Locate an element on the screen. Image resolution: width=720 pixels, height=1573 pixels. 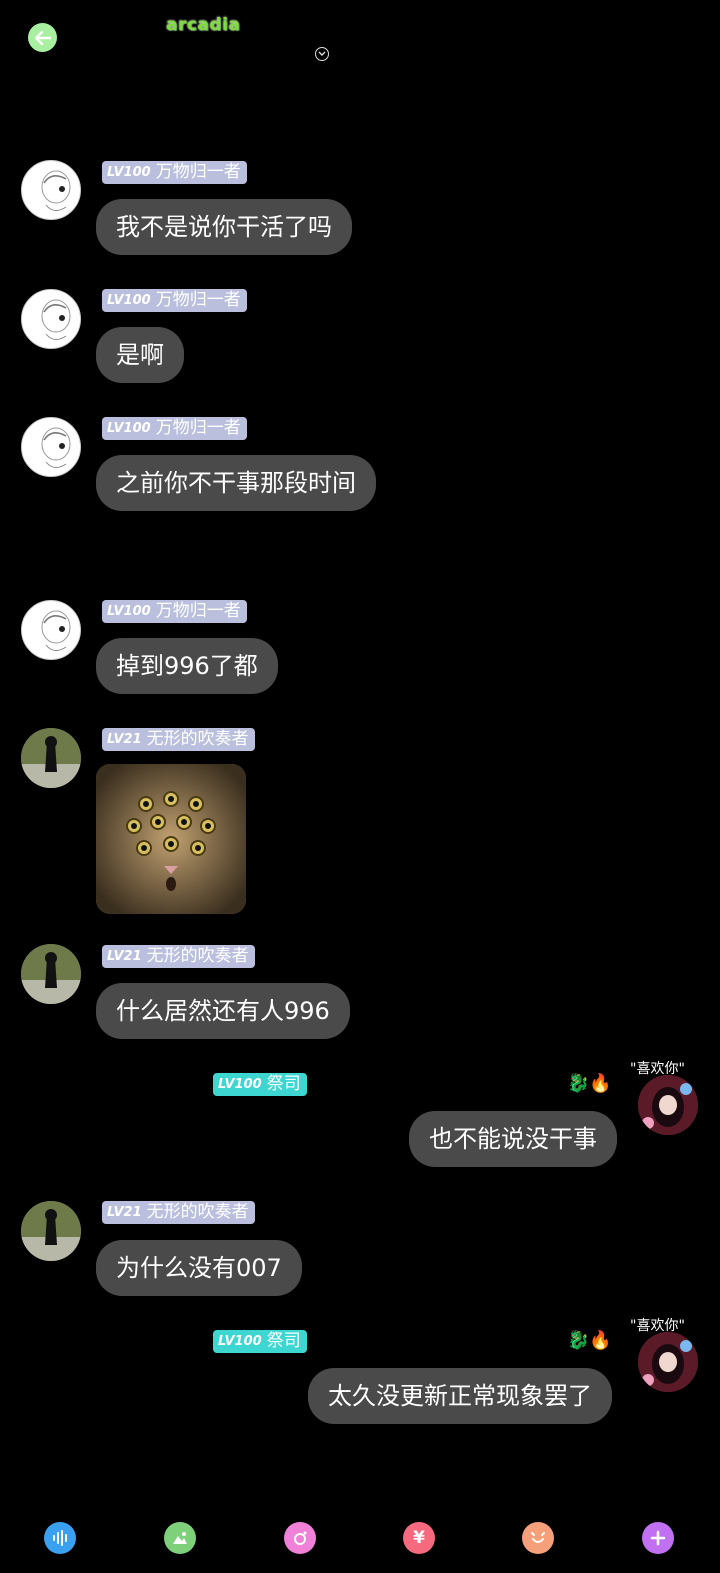
message-bubble: 什么居然还有人996 is located at coordinates (223, 1011).